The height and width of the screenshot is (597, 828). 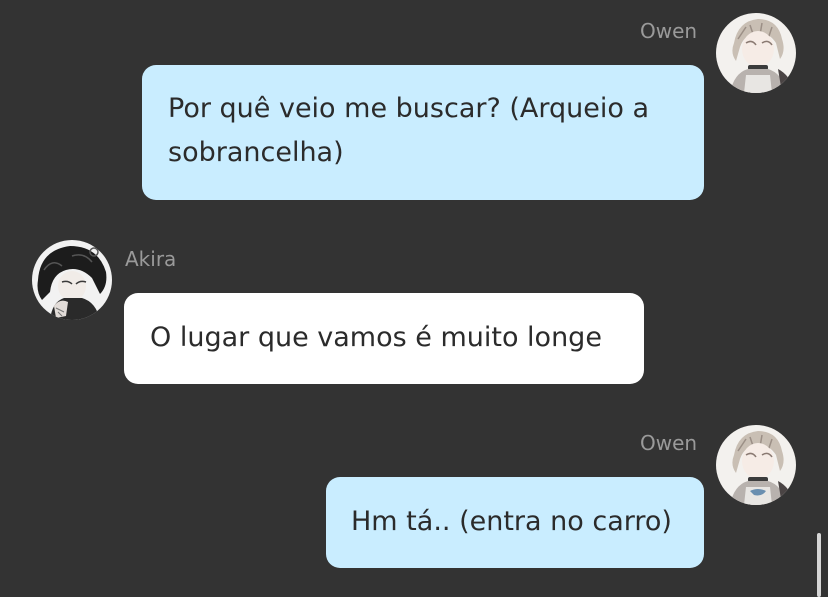 What do you see at coordinates (515, 522) in the screenshot?
I see `message-bubble: Hm tá.. (entra no carro)` at bounding box center [515, 522].